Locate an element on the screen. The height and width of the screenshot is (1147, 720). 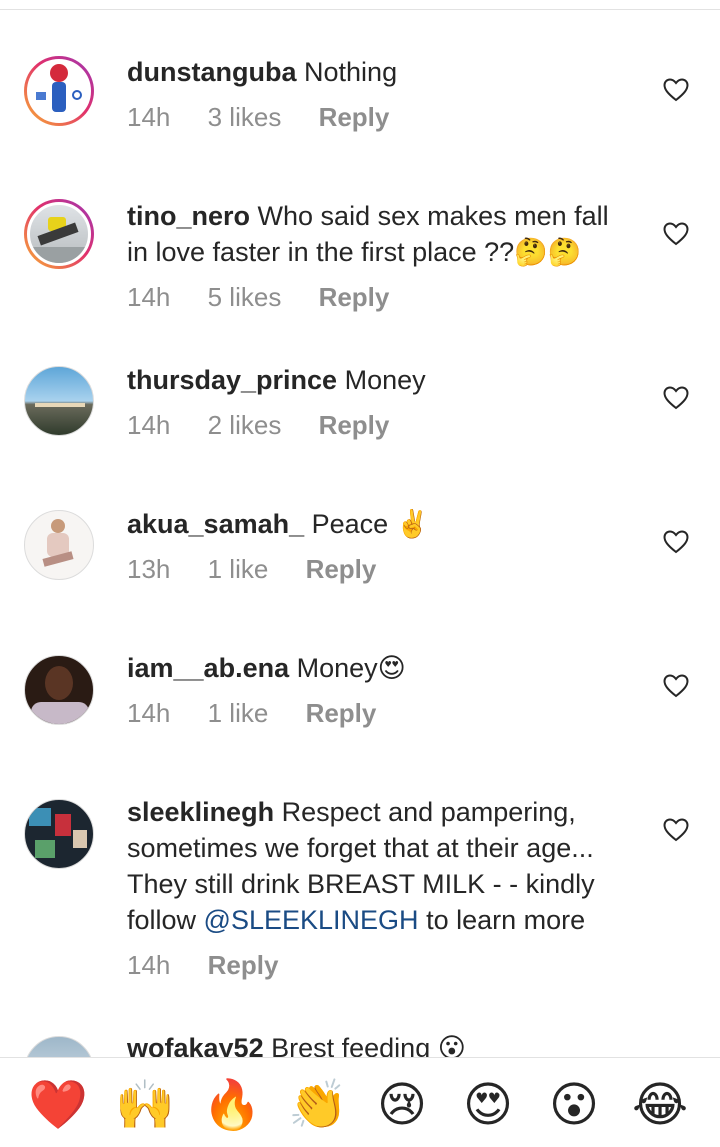
comment-body: Peace is located at coordinates (350, 524).